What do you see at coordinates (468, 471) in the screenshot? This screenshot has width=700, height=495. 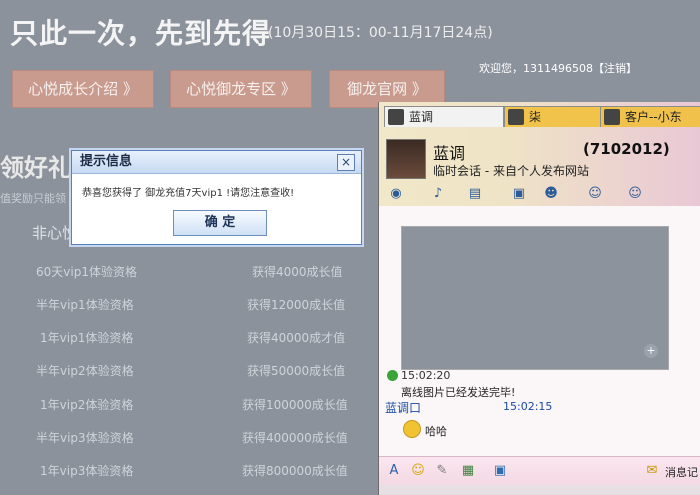 I see `picture-icon: ▦` at bounding box center [468, 471].